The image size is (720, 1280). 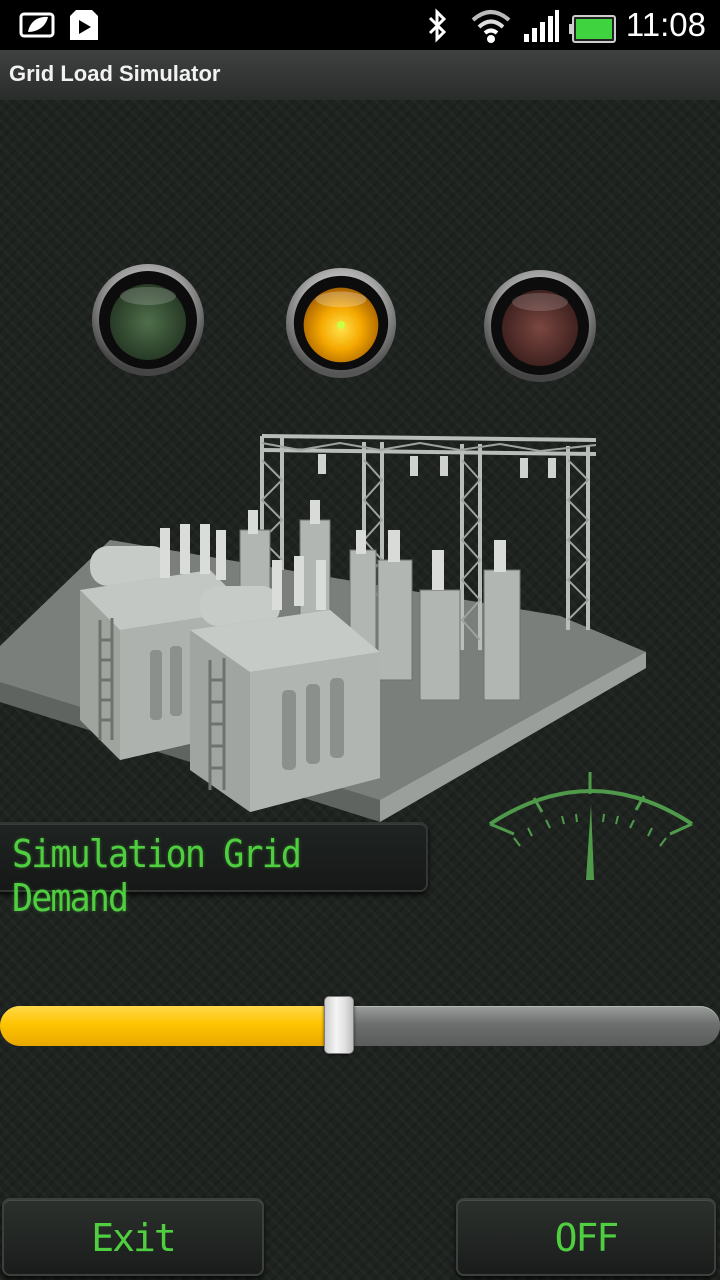 I want to click on signal-icon, so click(x=541, y=26).